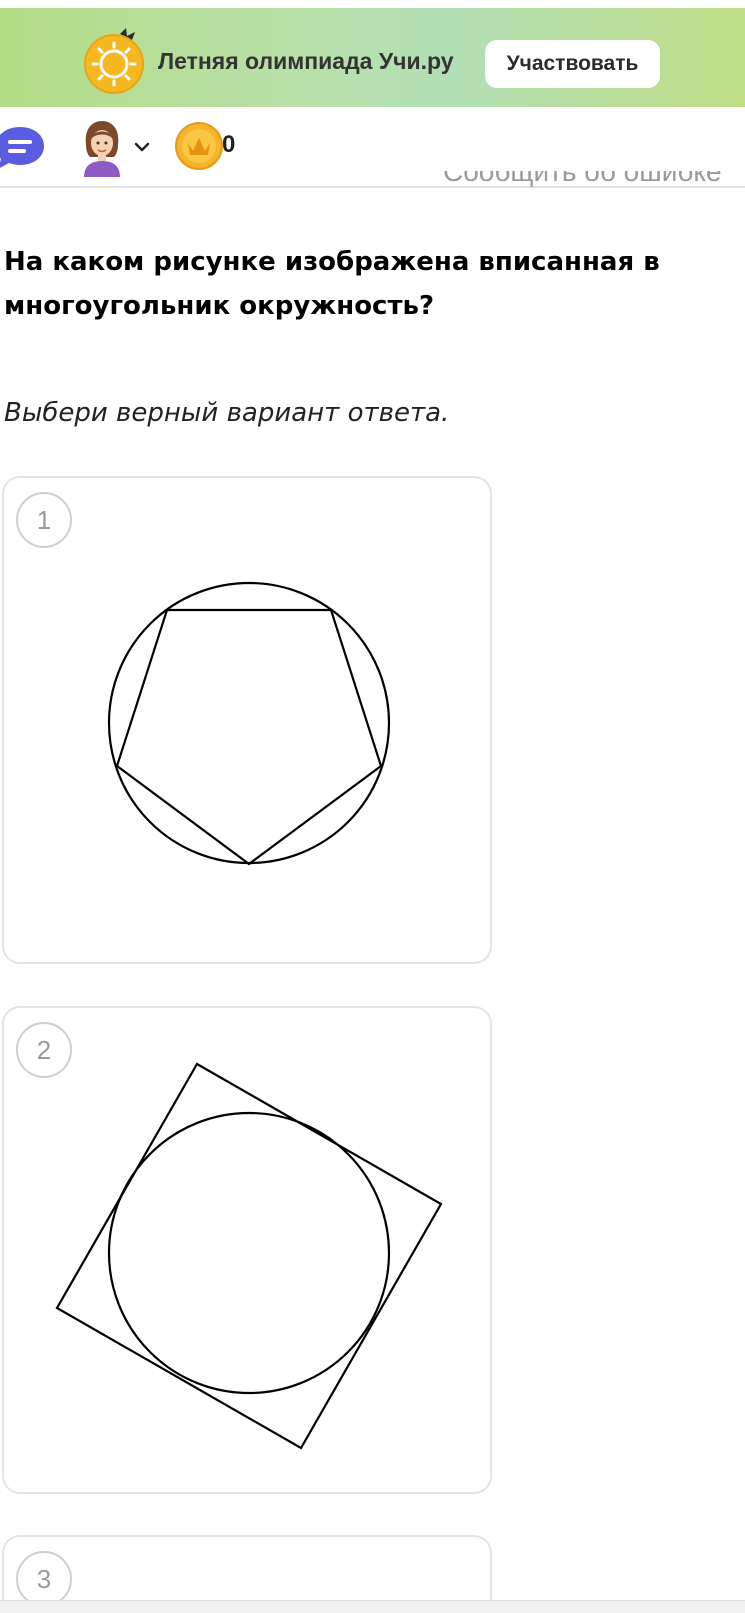 The image size is (745, 1613). I want to click on banner-title: Летняя олимпиада Учи.ру, so click(306, 61).